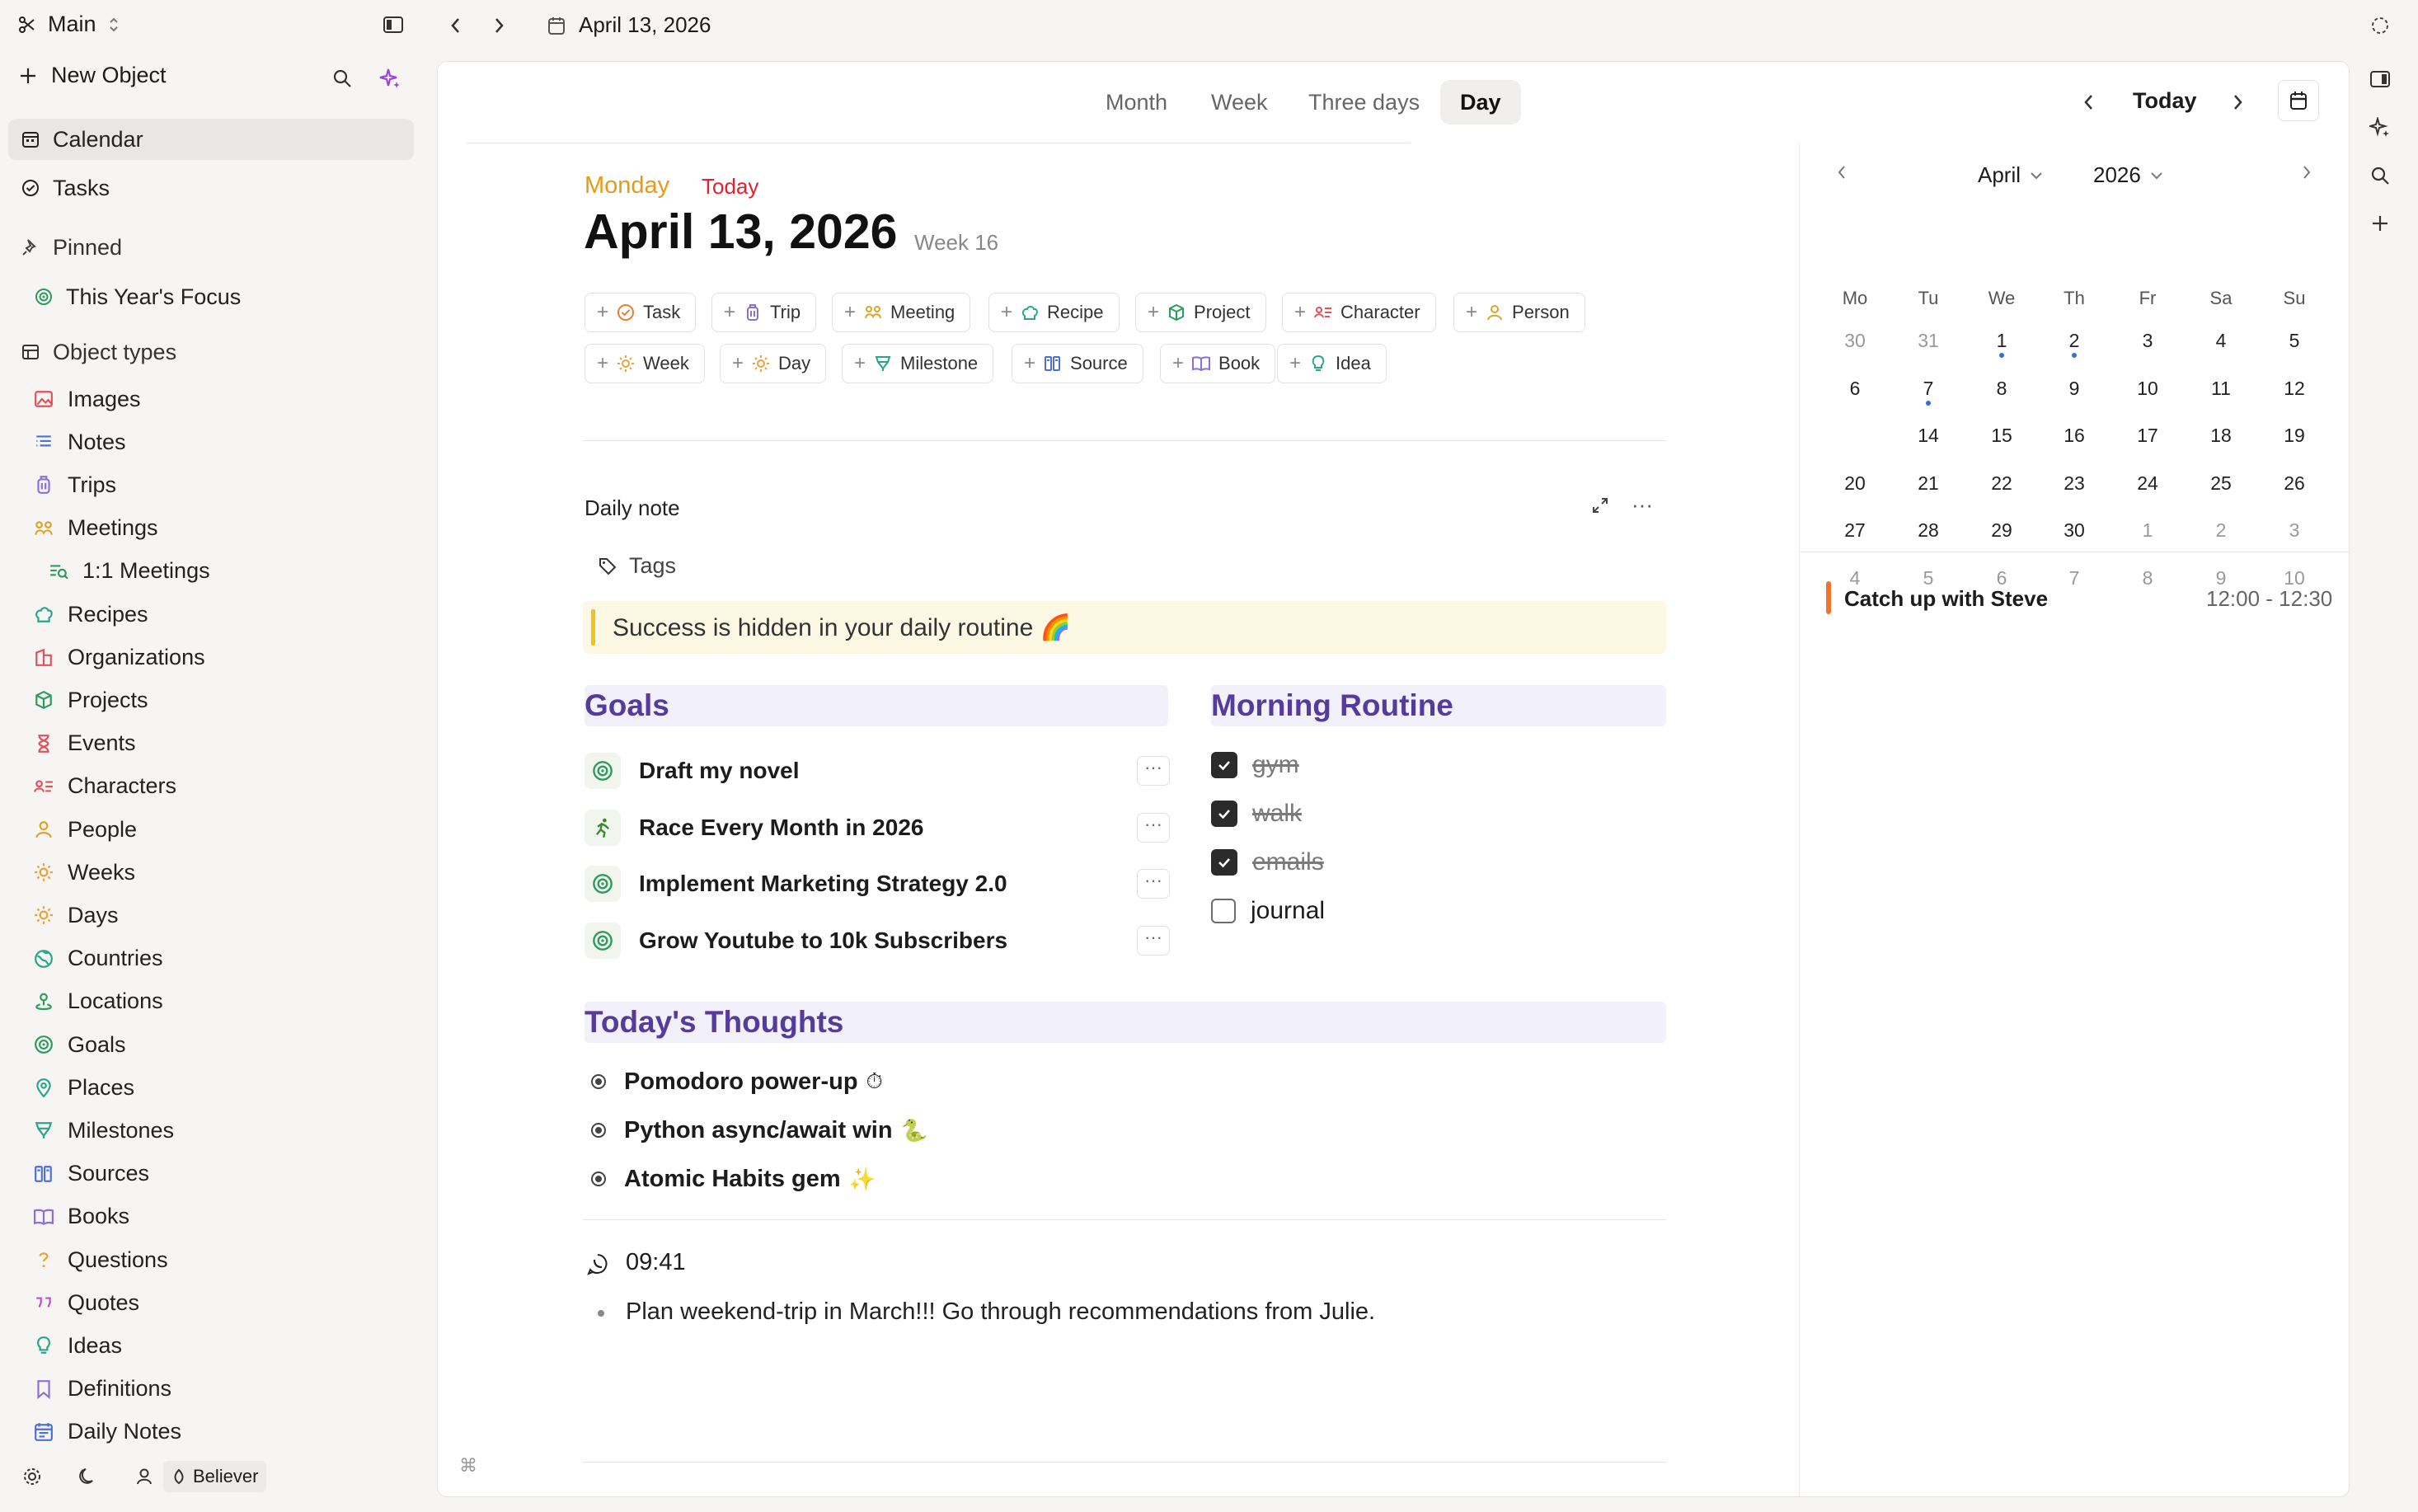  Describe the element at coordinates (2221, 389) in the screenshot. I see `calendar-day: 11` at that location.